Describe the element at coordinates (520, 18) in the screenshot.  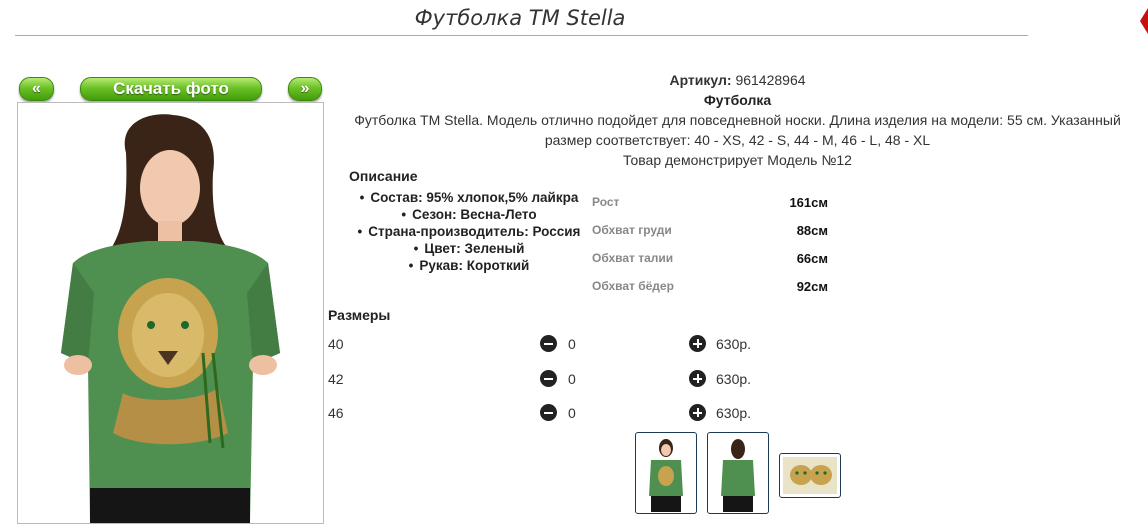
I see `page-title: Футболка ТМ Stella` at that location.